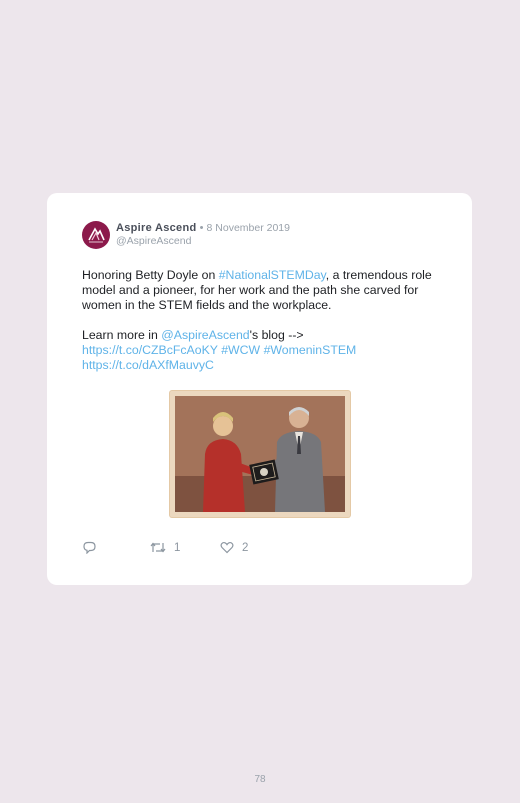  Describe the element at coordinates (272, 275) in the screenshot. I see `hashtag-link: #NationalSTEMDay` at that location.